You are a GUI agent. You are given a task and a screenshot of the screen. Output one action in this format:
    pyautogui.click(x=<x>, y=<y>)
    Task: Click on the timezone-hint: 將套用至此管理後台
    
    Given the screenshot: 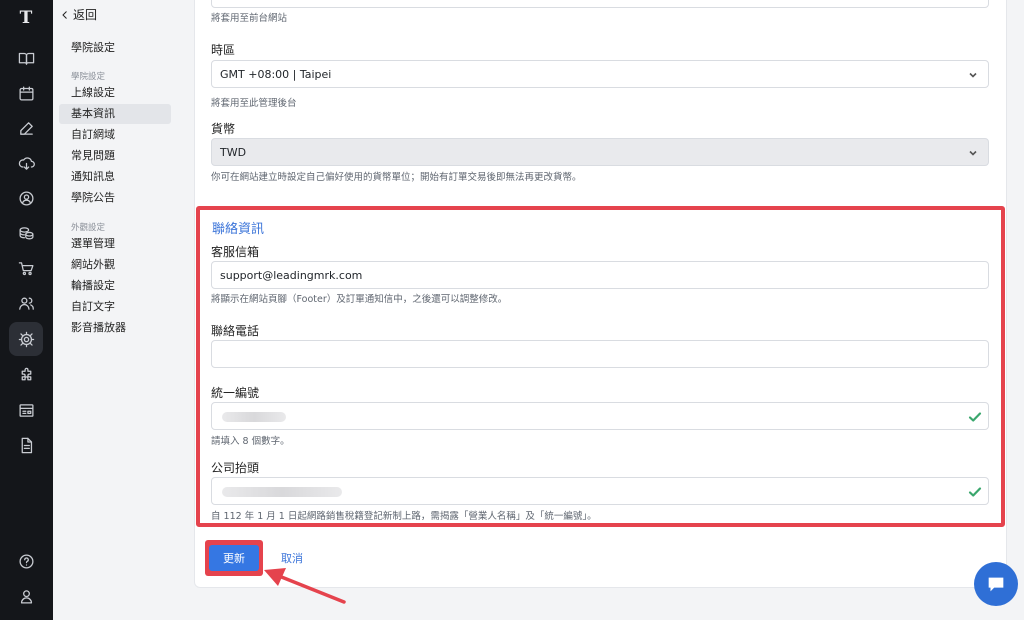 What is the action you would take?
    pyautogui.click(x=254, y=103)
    